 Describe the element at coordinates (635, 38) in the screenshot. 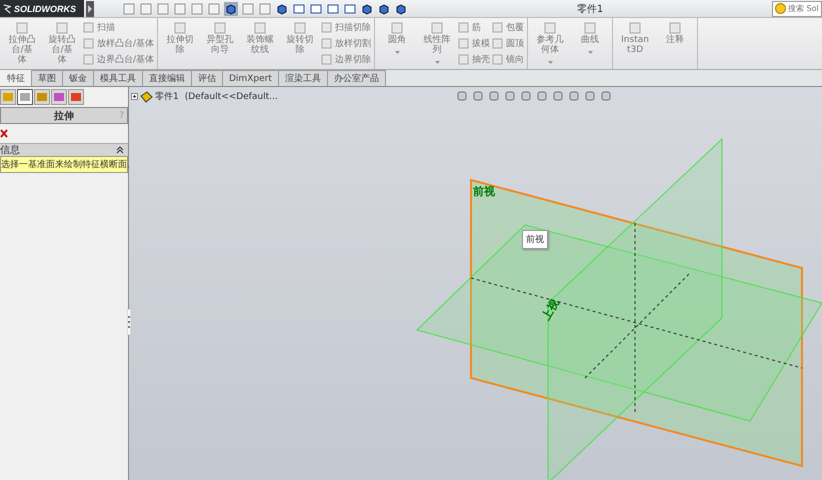

I see `ribbon-button: Instant3D` at that location.